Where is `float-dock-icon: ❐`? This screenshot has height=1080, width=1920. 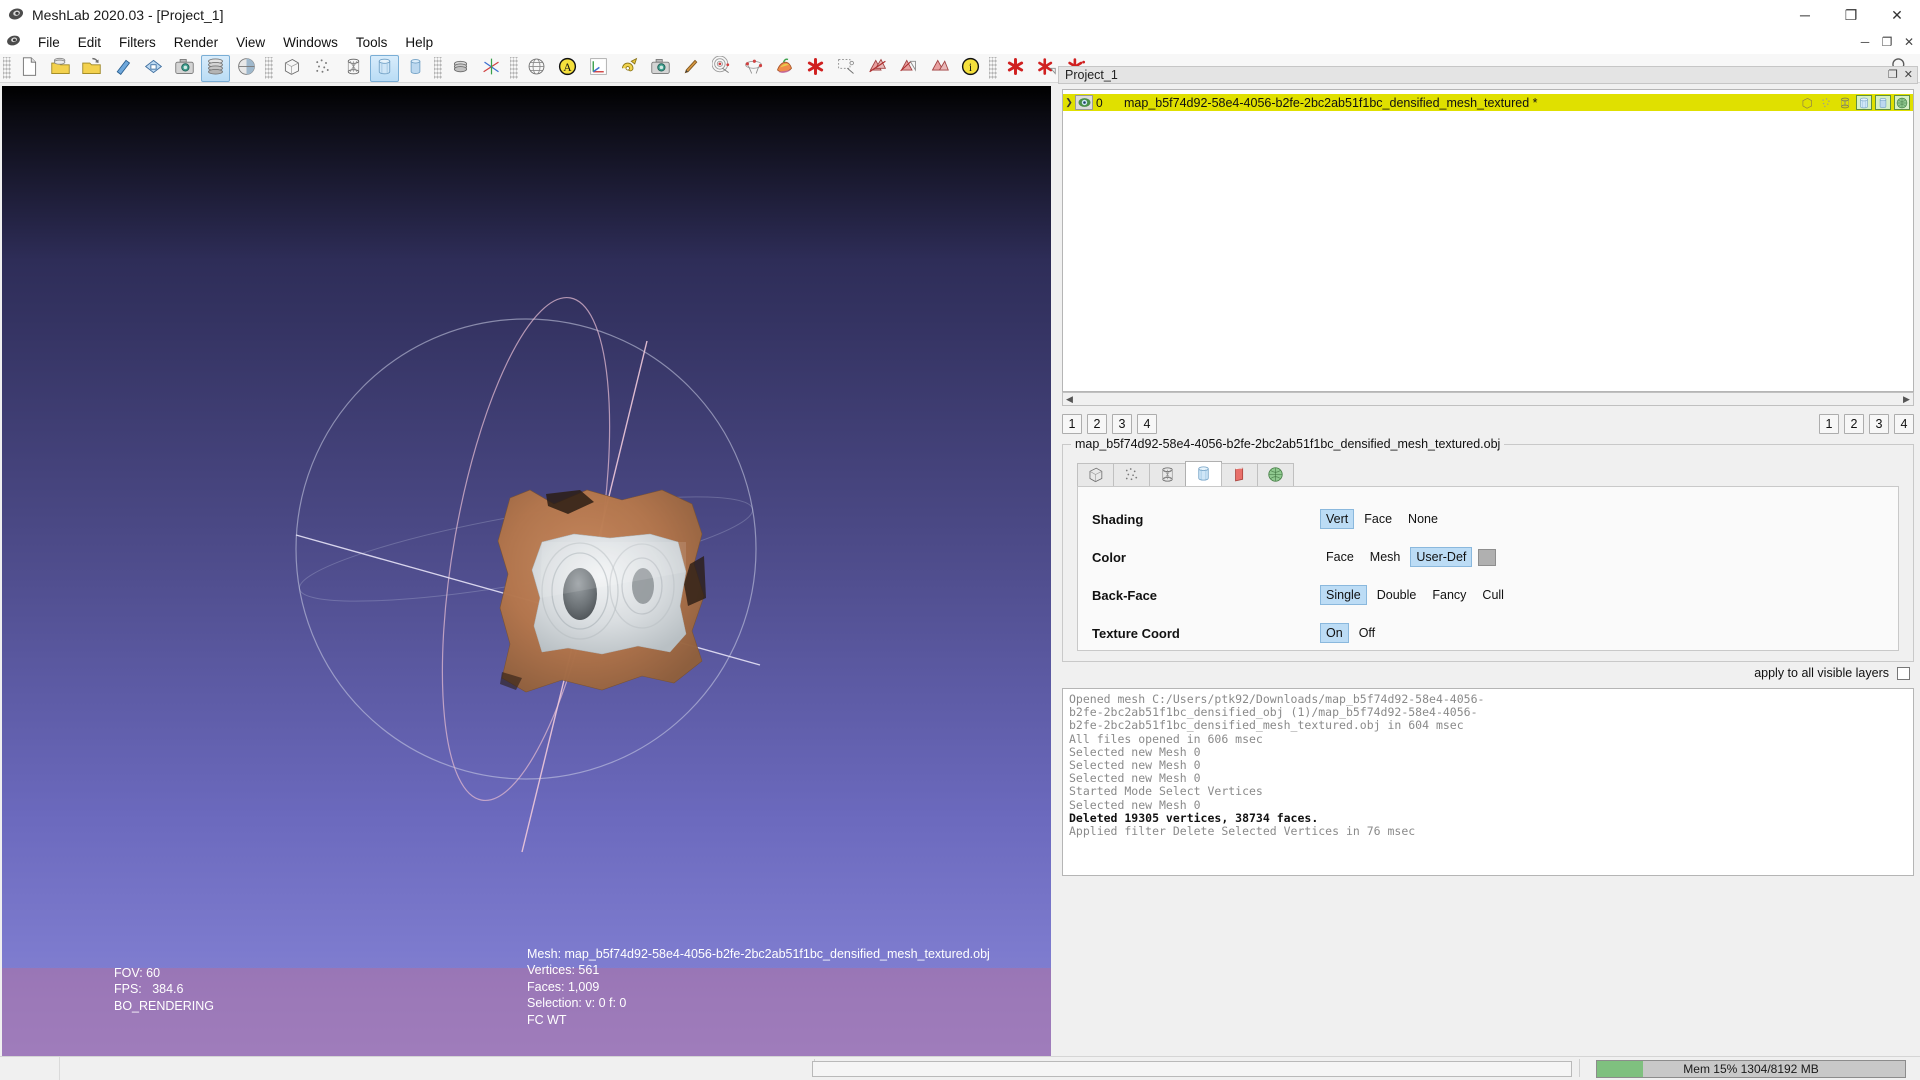 float-dock-icon: ❐ is located at coordinates (1893, 74).